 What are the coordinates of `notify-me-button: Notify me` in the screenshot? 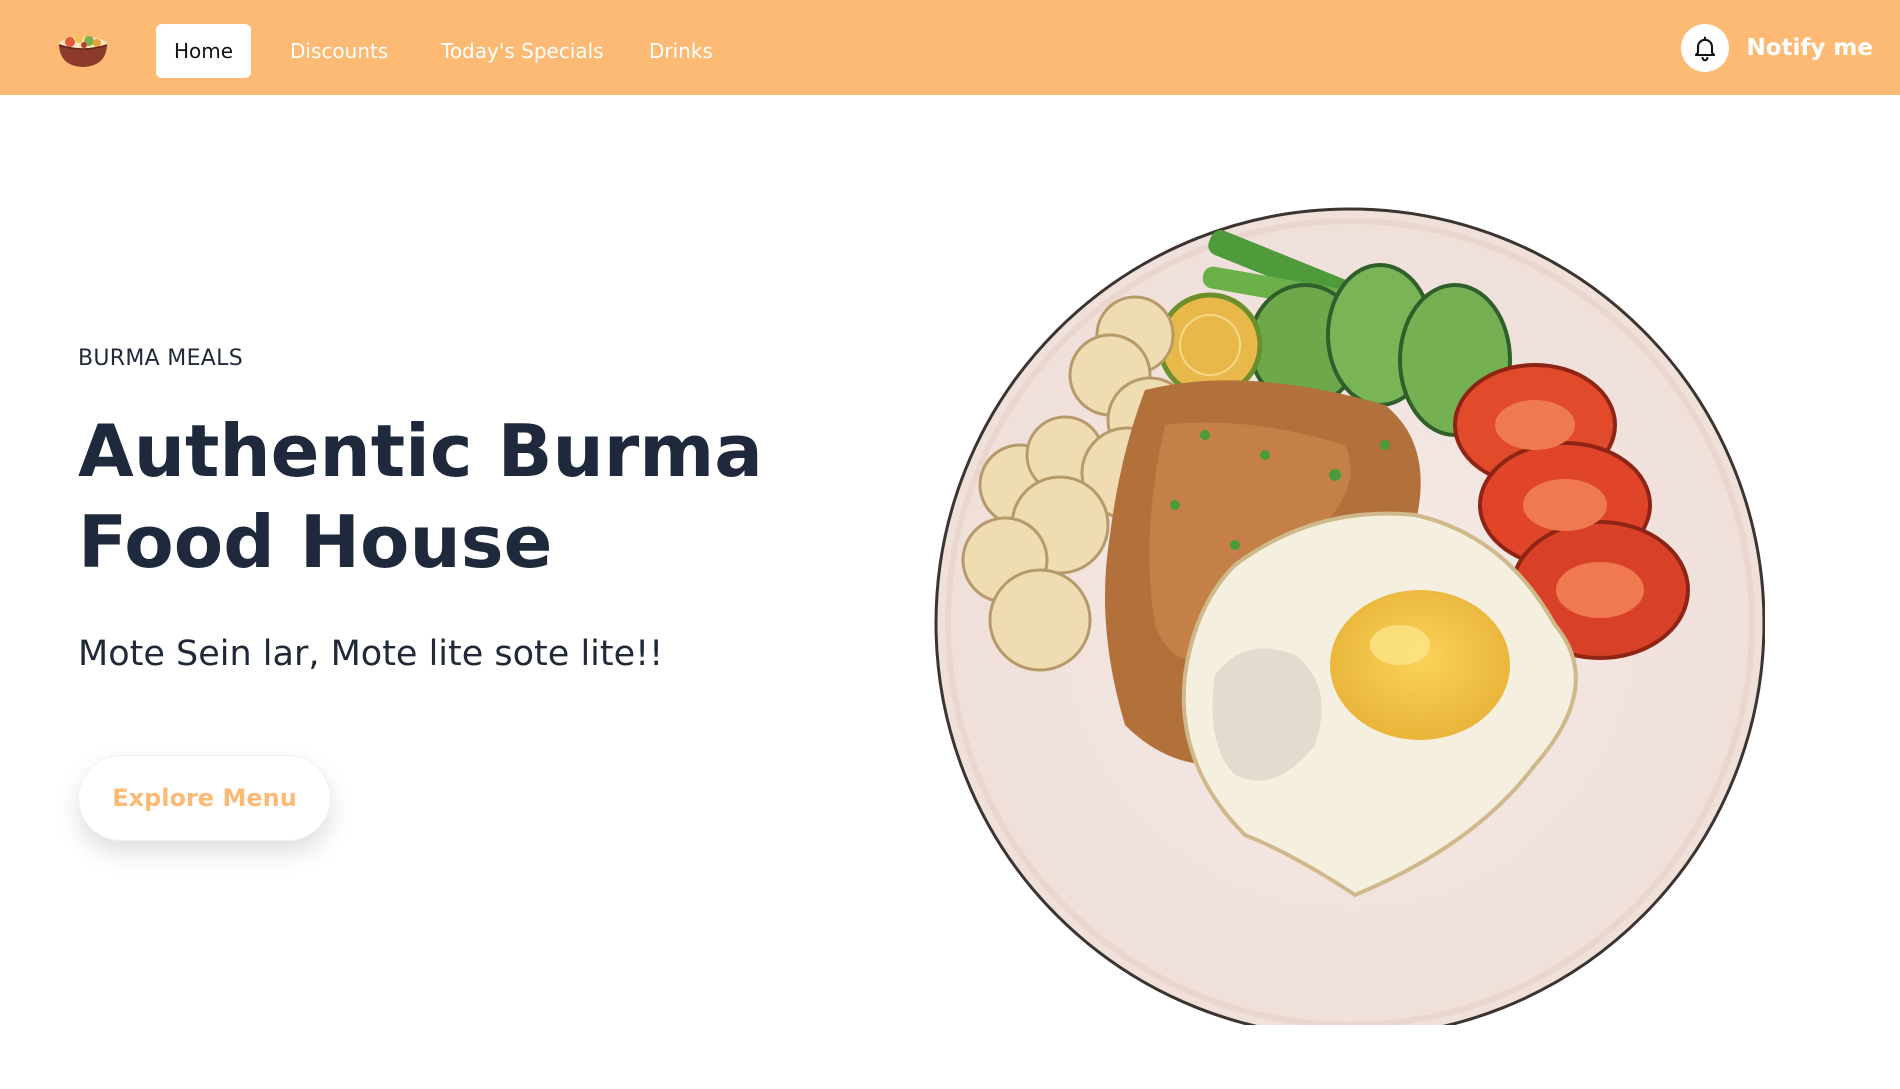 It's located at (1777, 48).